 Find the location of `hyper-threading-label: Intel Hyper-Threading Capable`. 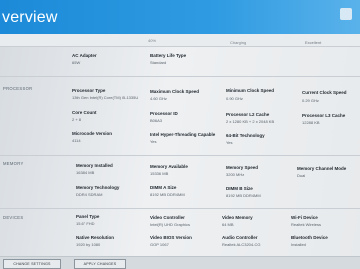

hyper-threading-label: Intel Hyper-Threading Capable is located at coordinates (183, 134).